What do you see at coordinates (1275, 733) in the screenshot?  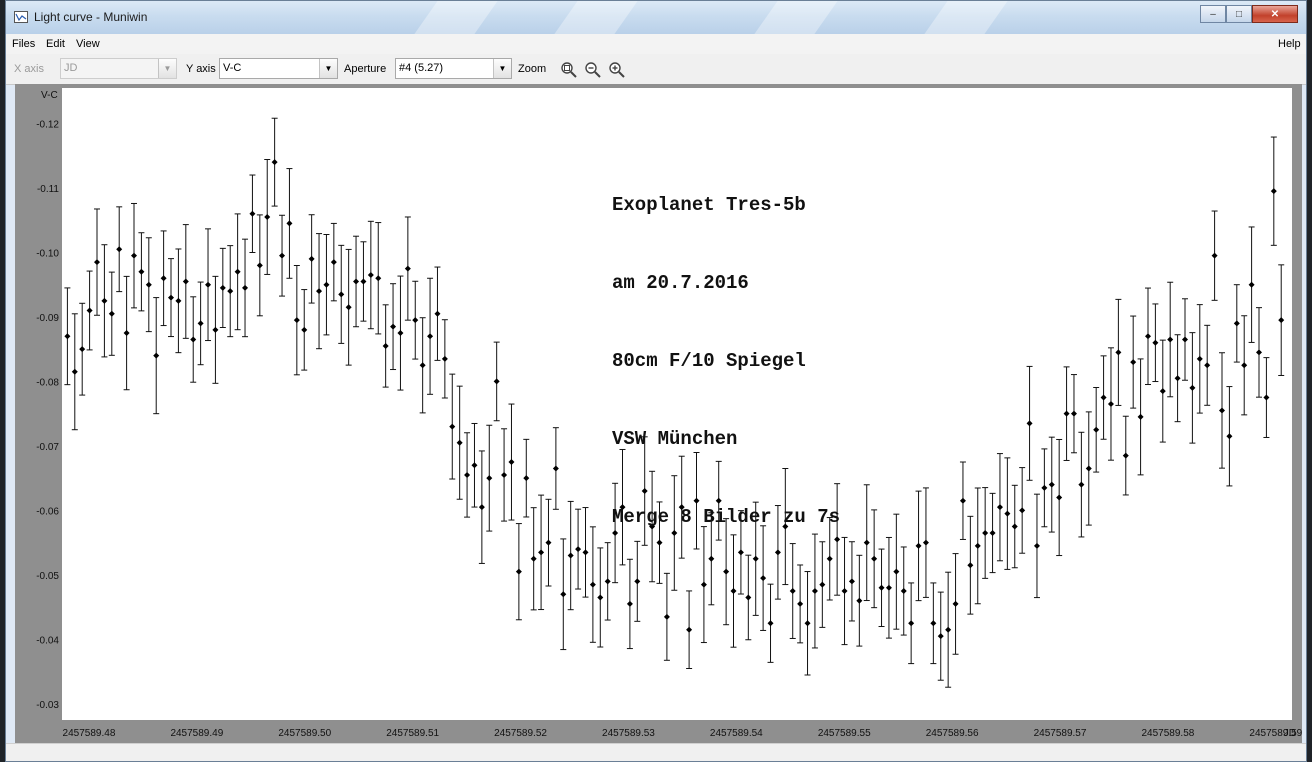 I see `x-tick-label: 2457589.59` at bounding box center [1275, 733].